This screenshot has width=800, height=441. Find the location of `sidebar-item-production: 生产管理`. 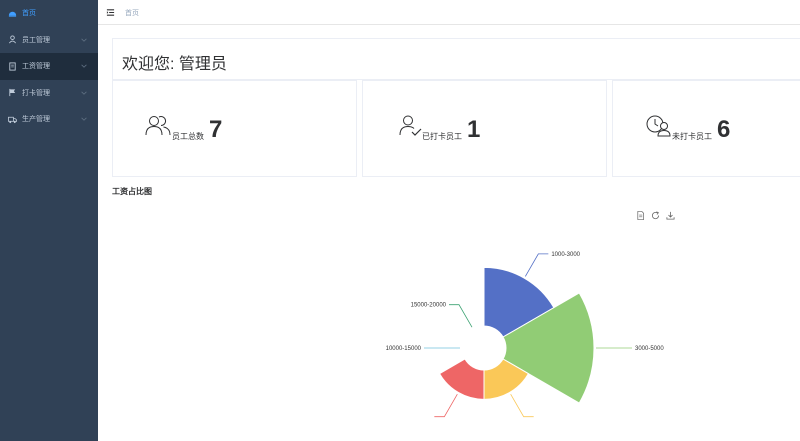

sidebar-item-production: 生产管理 is located at coordinates (49, 119).